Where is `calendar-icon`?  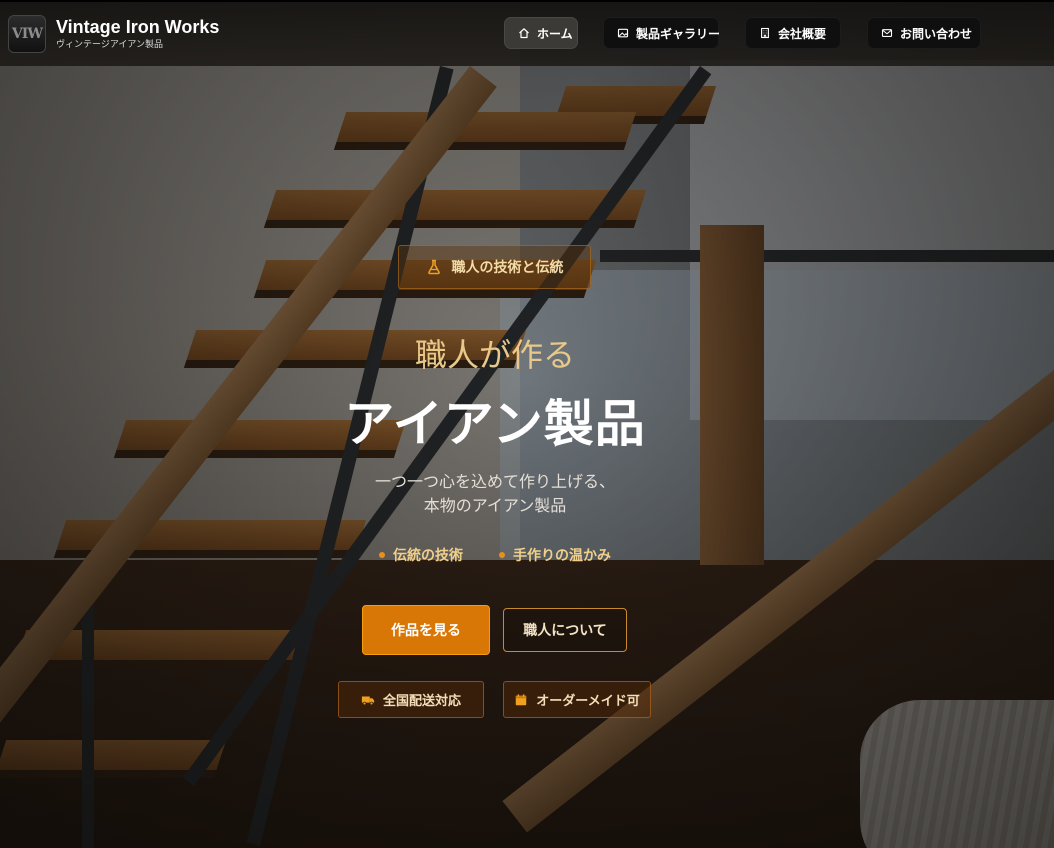 calendar-icon is located at coordinates (521, 699).